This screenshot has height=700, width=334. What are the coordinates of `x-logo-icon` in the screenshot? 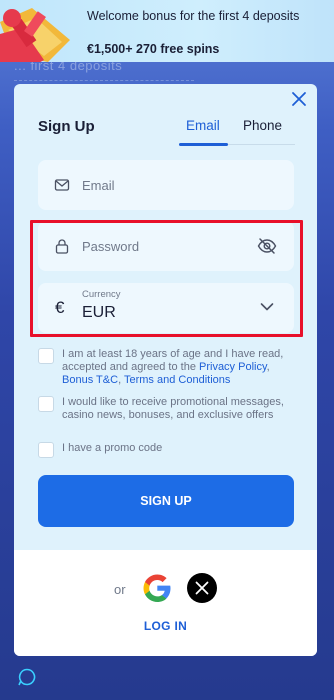 It's located at (202, 588).